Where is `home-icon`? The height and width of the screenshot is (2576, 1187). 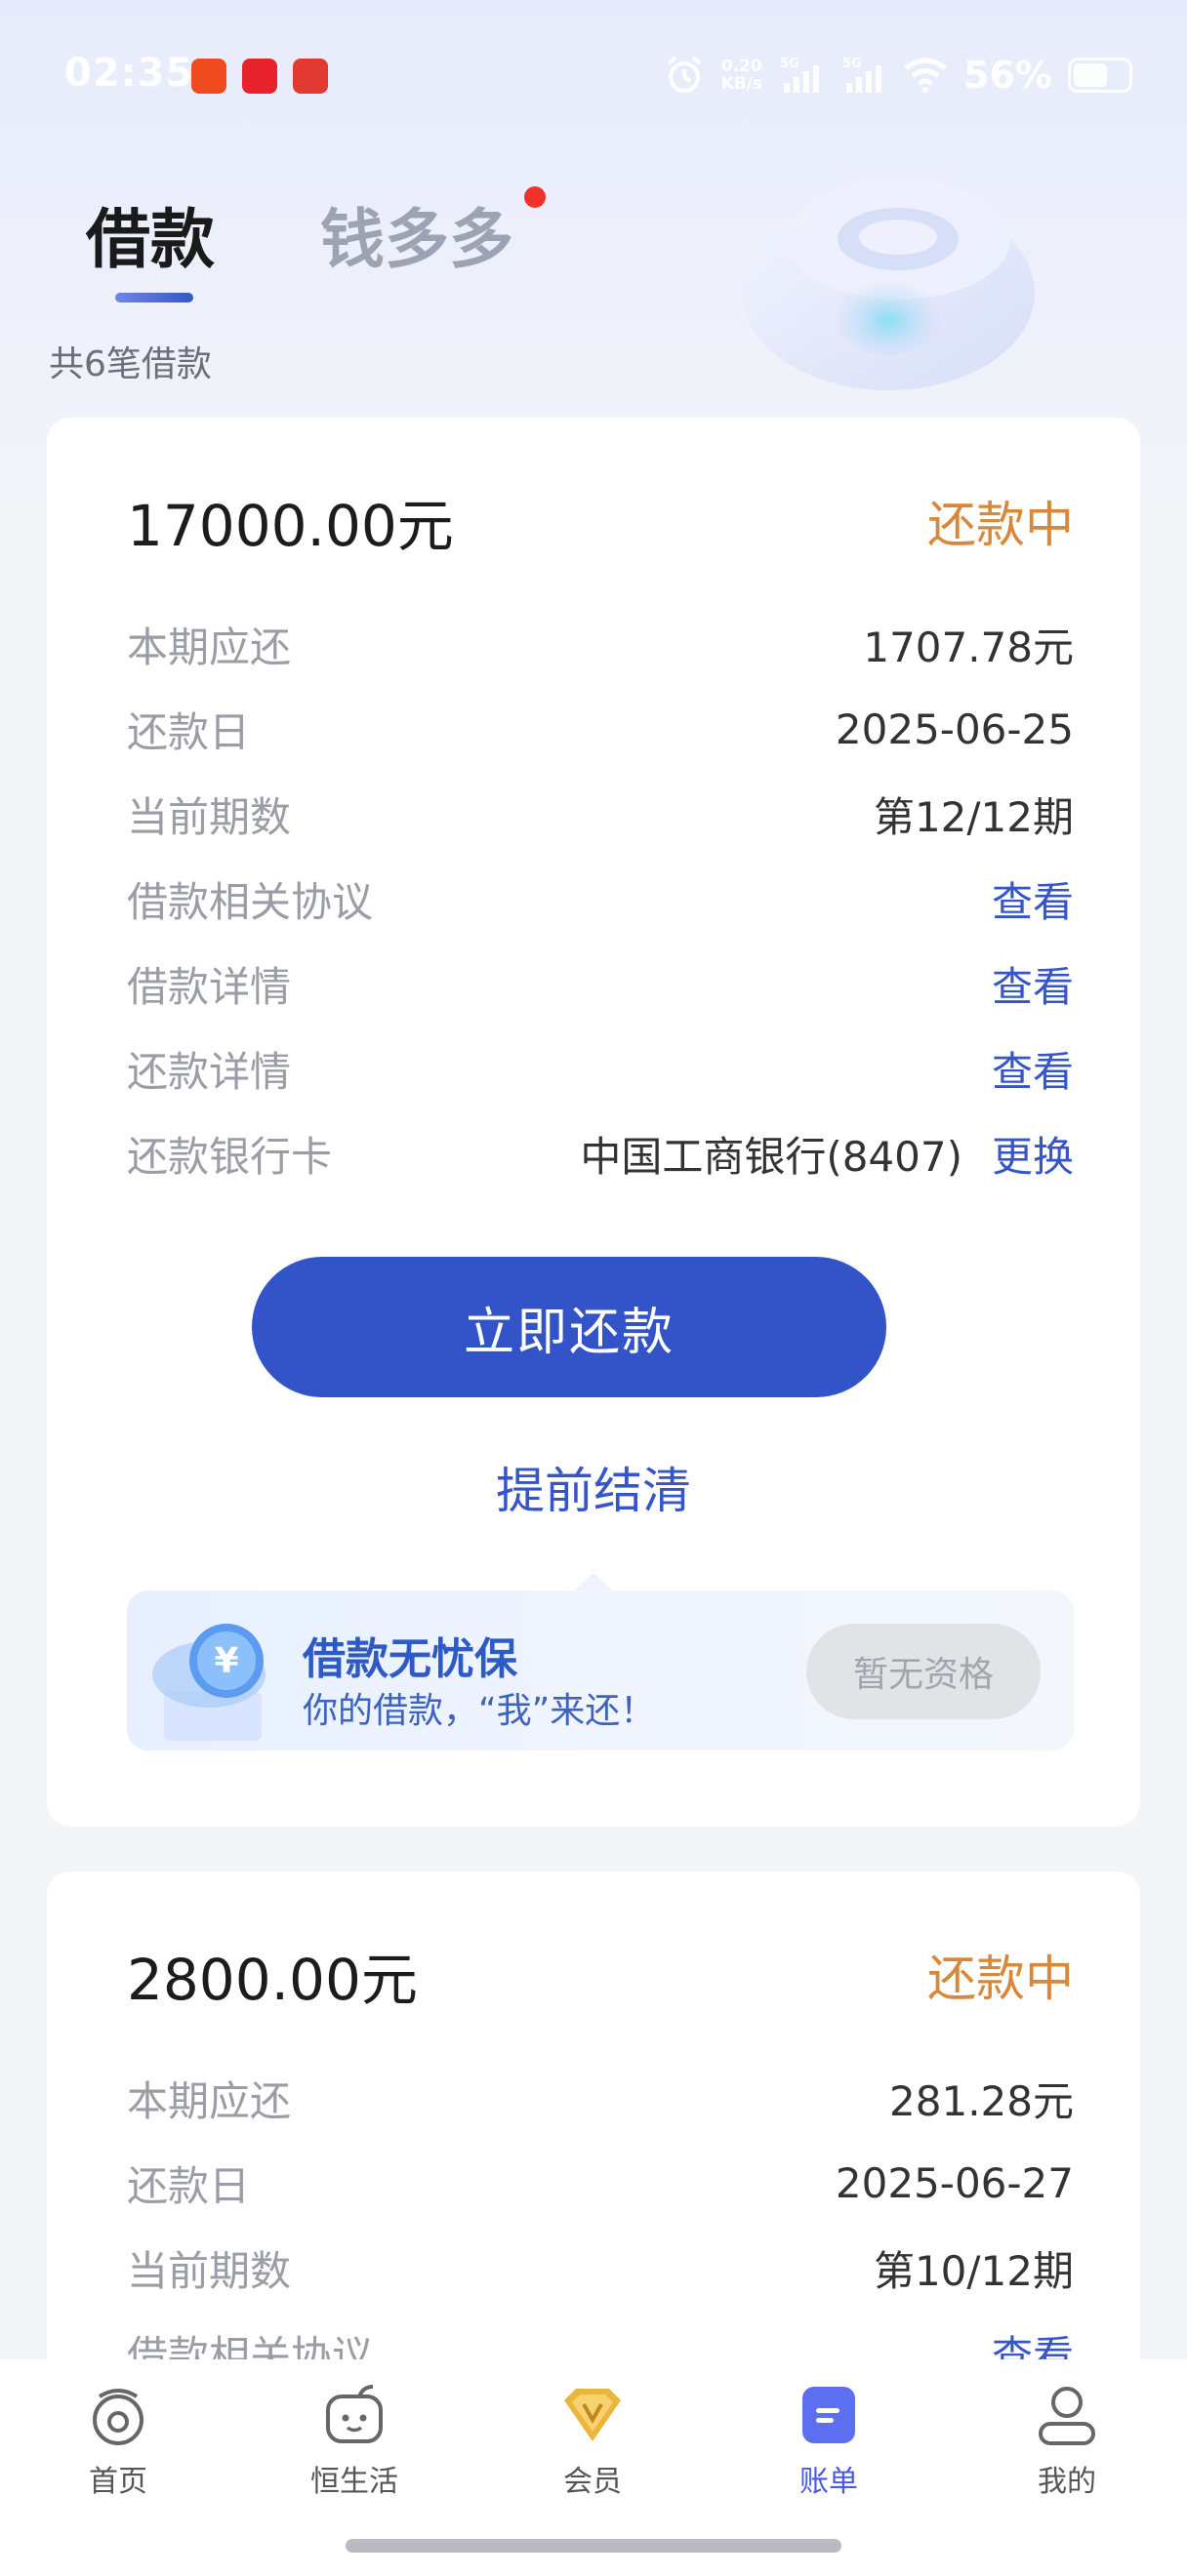
home-icon is located at coordinates (118, 2417).